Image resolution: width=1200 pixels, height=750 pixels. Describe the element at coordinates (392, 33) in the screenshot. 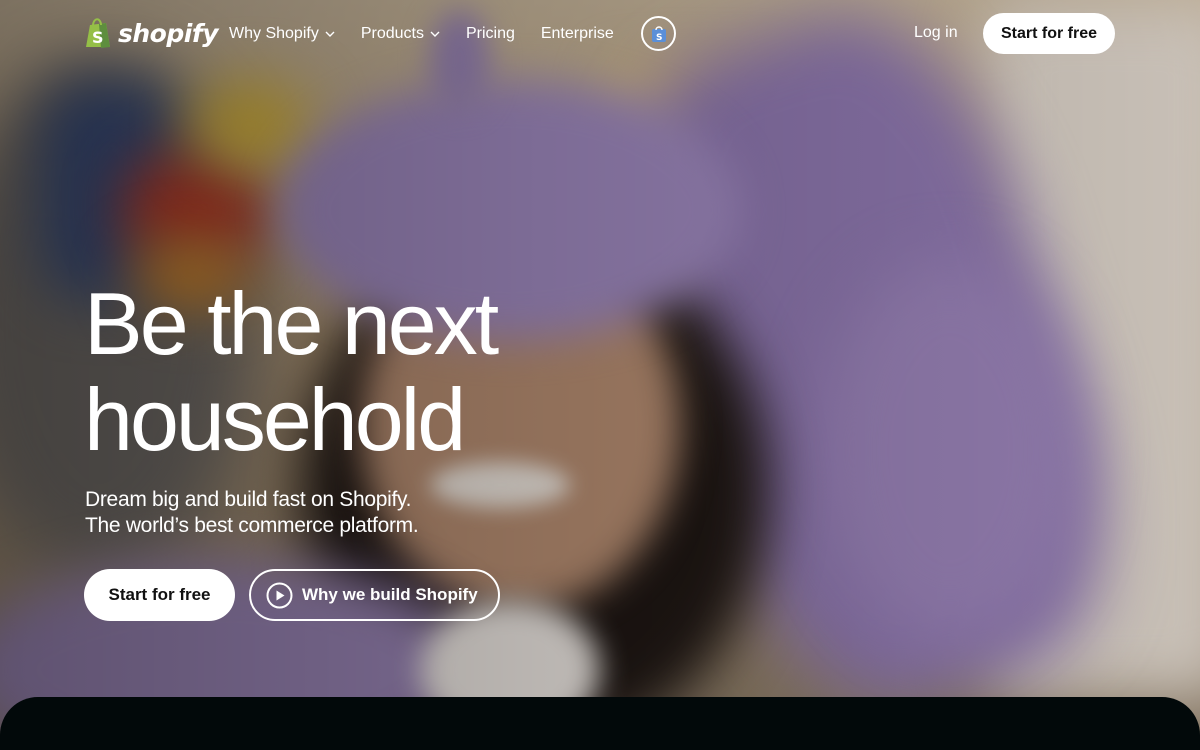

I see `nav-item-label: Products` at that location.